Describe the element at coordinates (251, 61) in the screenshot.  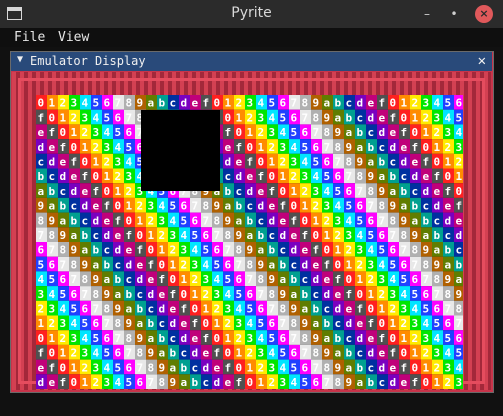
I see `panel-header: ▼ Emulator Display ✕` at that location.